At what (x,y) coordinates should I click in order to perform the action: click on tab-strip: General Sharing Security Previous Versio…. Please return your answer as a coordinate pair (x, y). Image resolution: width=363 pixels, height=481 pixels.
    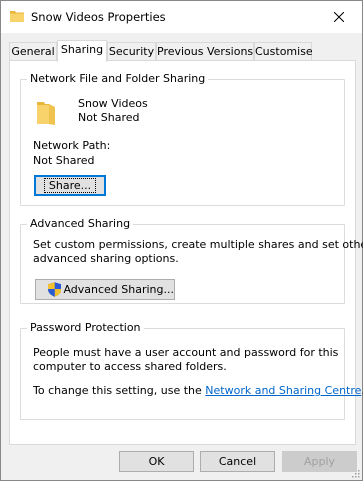
    Looking at the image, I should click on (181, 51).